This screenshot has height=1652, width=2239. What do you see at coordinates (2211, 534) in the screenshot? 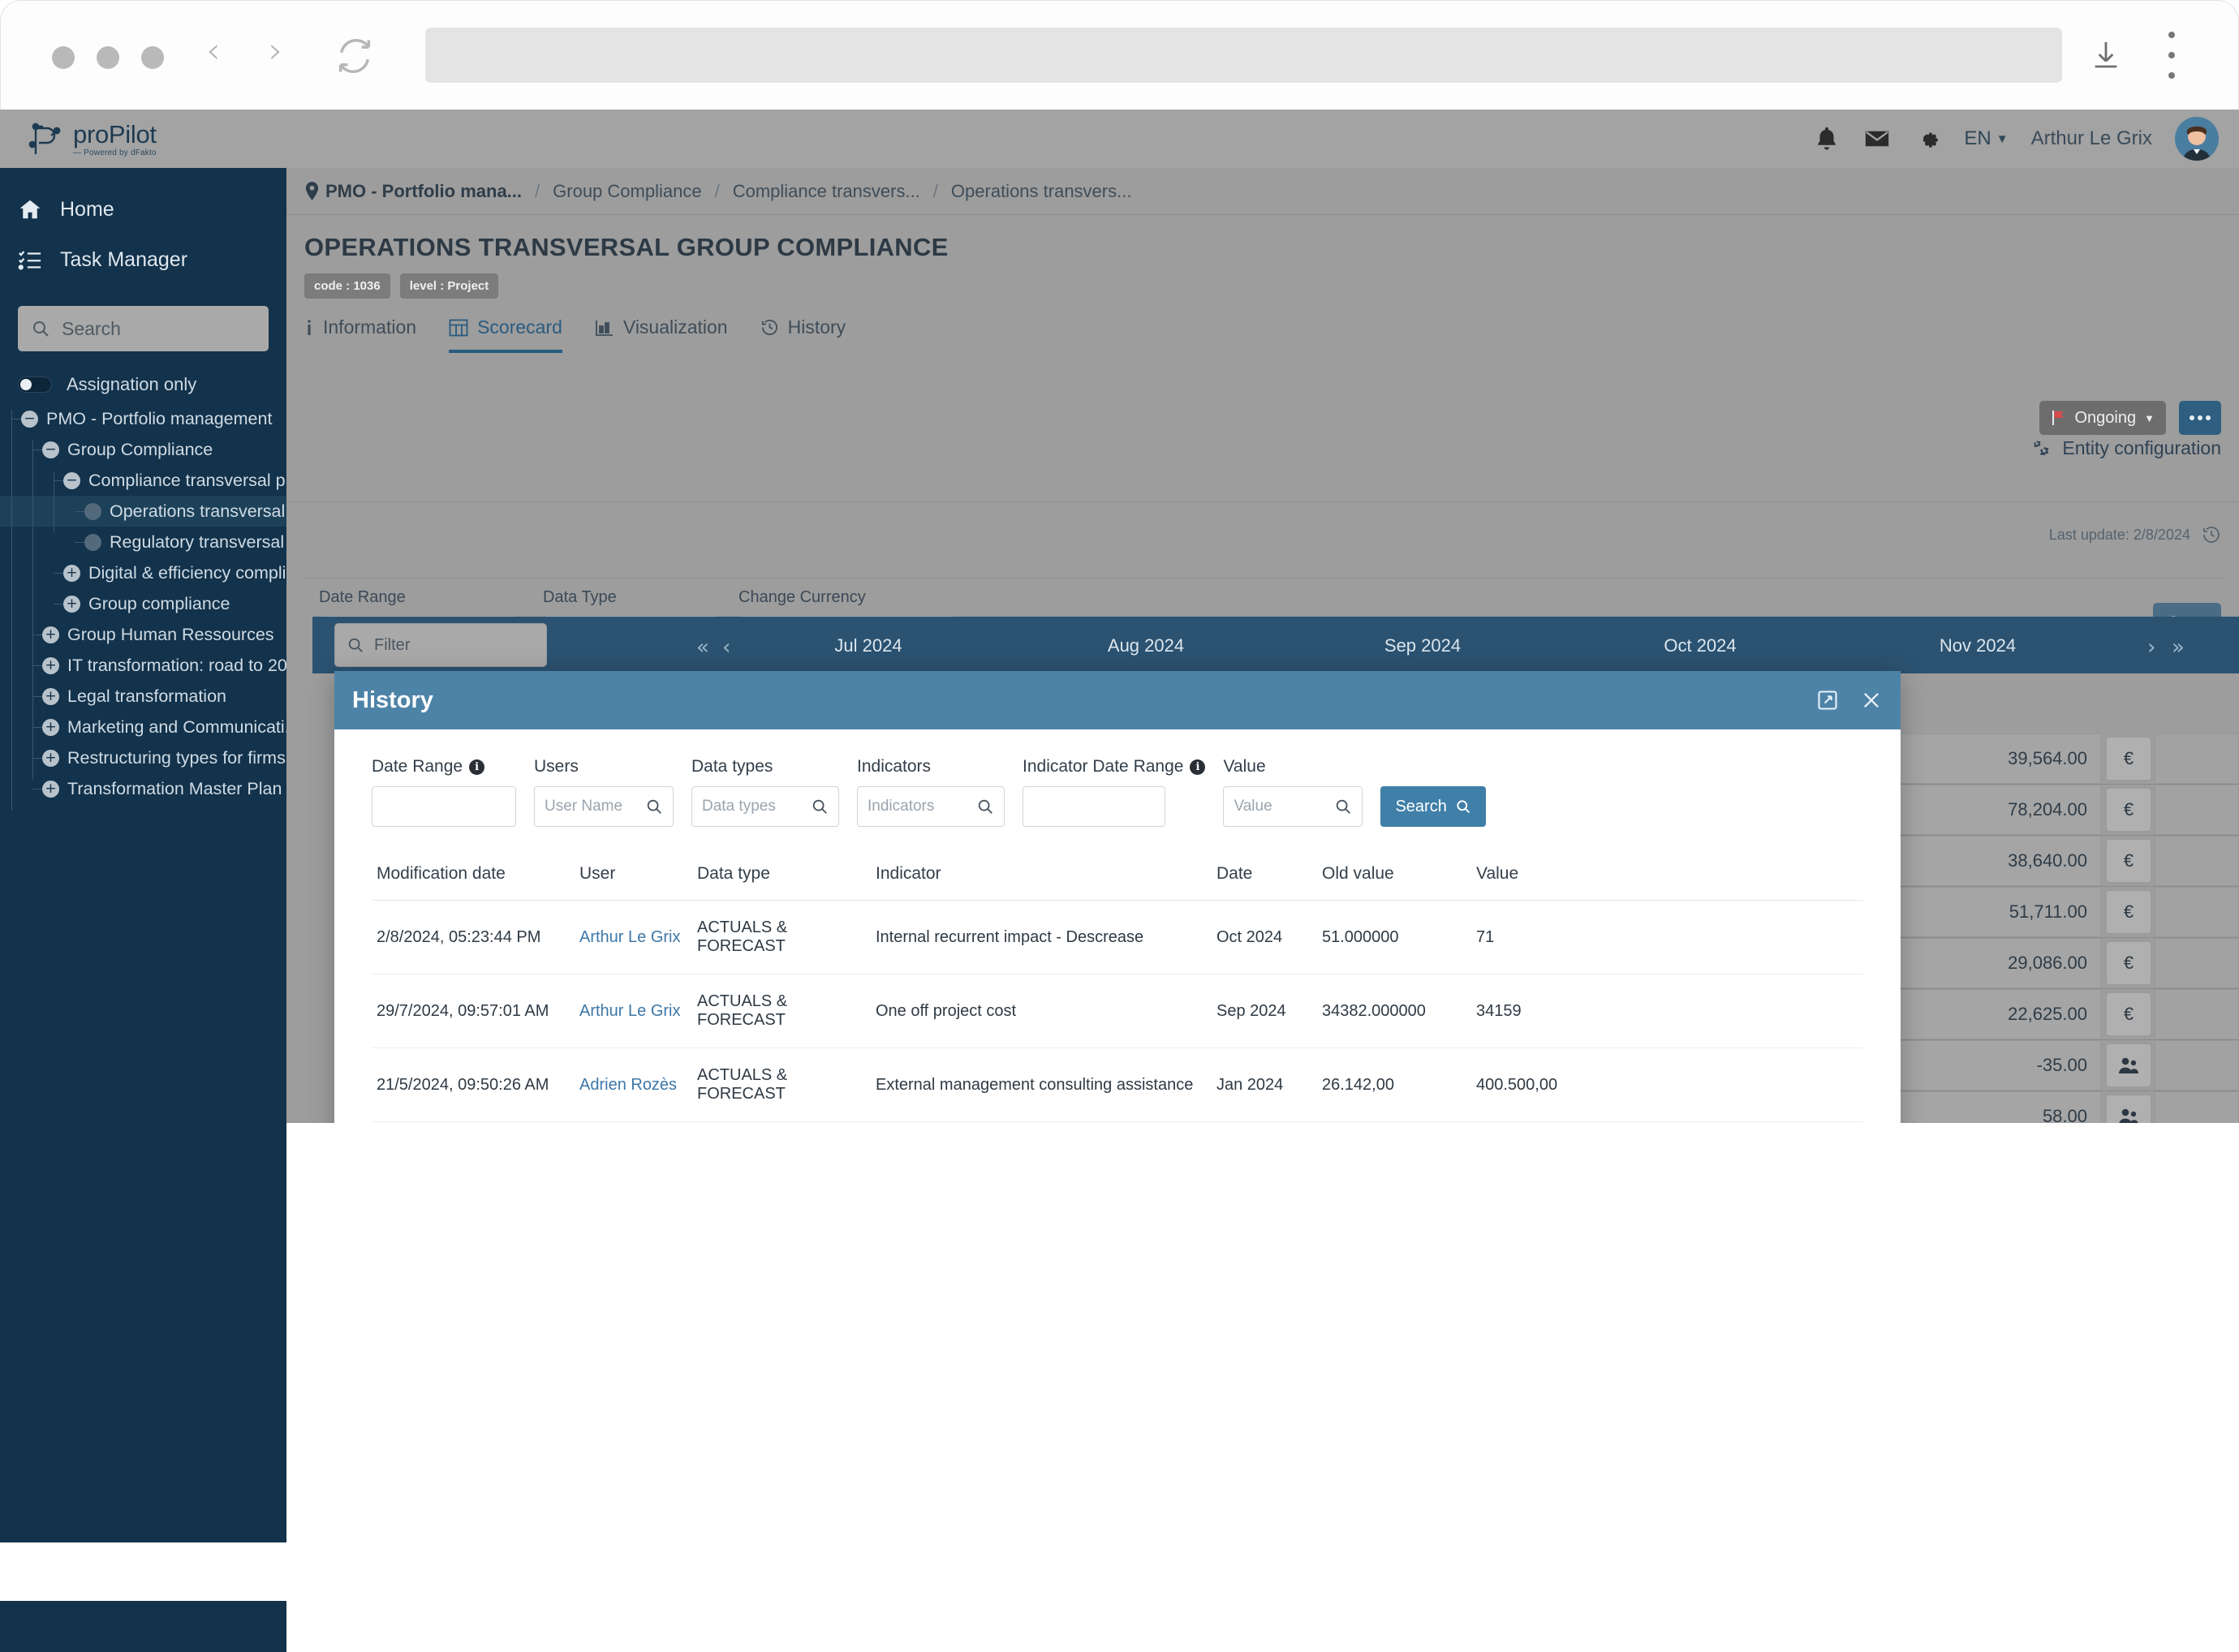
I see `clock-rewind-icon` at bounding box center [2211, 534].